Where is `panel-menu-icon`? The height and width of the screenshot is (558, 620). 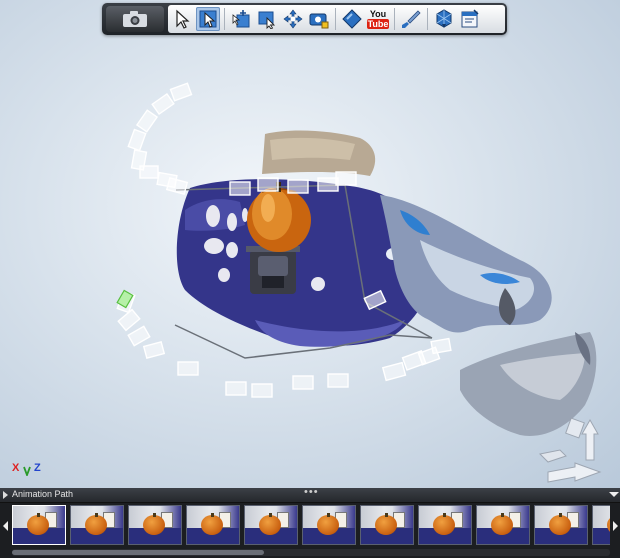 panel-menu-icon is located at coordinates (614, 494).